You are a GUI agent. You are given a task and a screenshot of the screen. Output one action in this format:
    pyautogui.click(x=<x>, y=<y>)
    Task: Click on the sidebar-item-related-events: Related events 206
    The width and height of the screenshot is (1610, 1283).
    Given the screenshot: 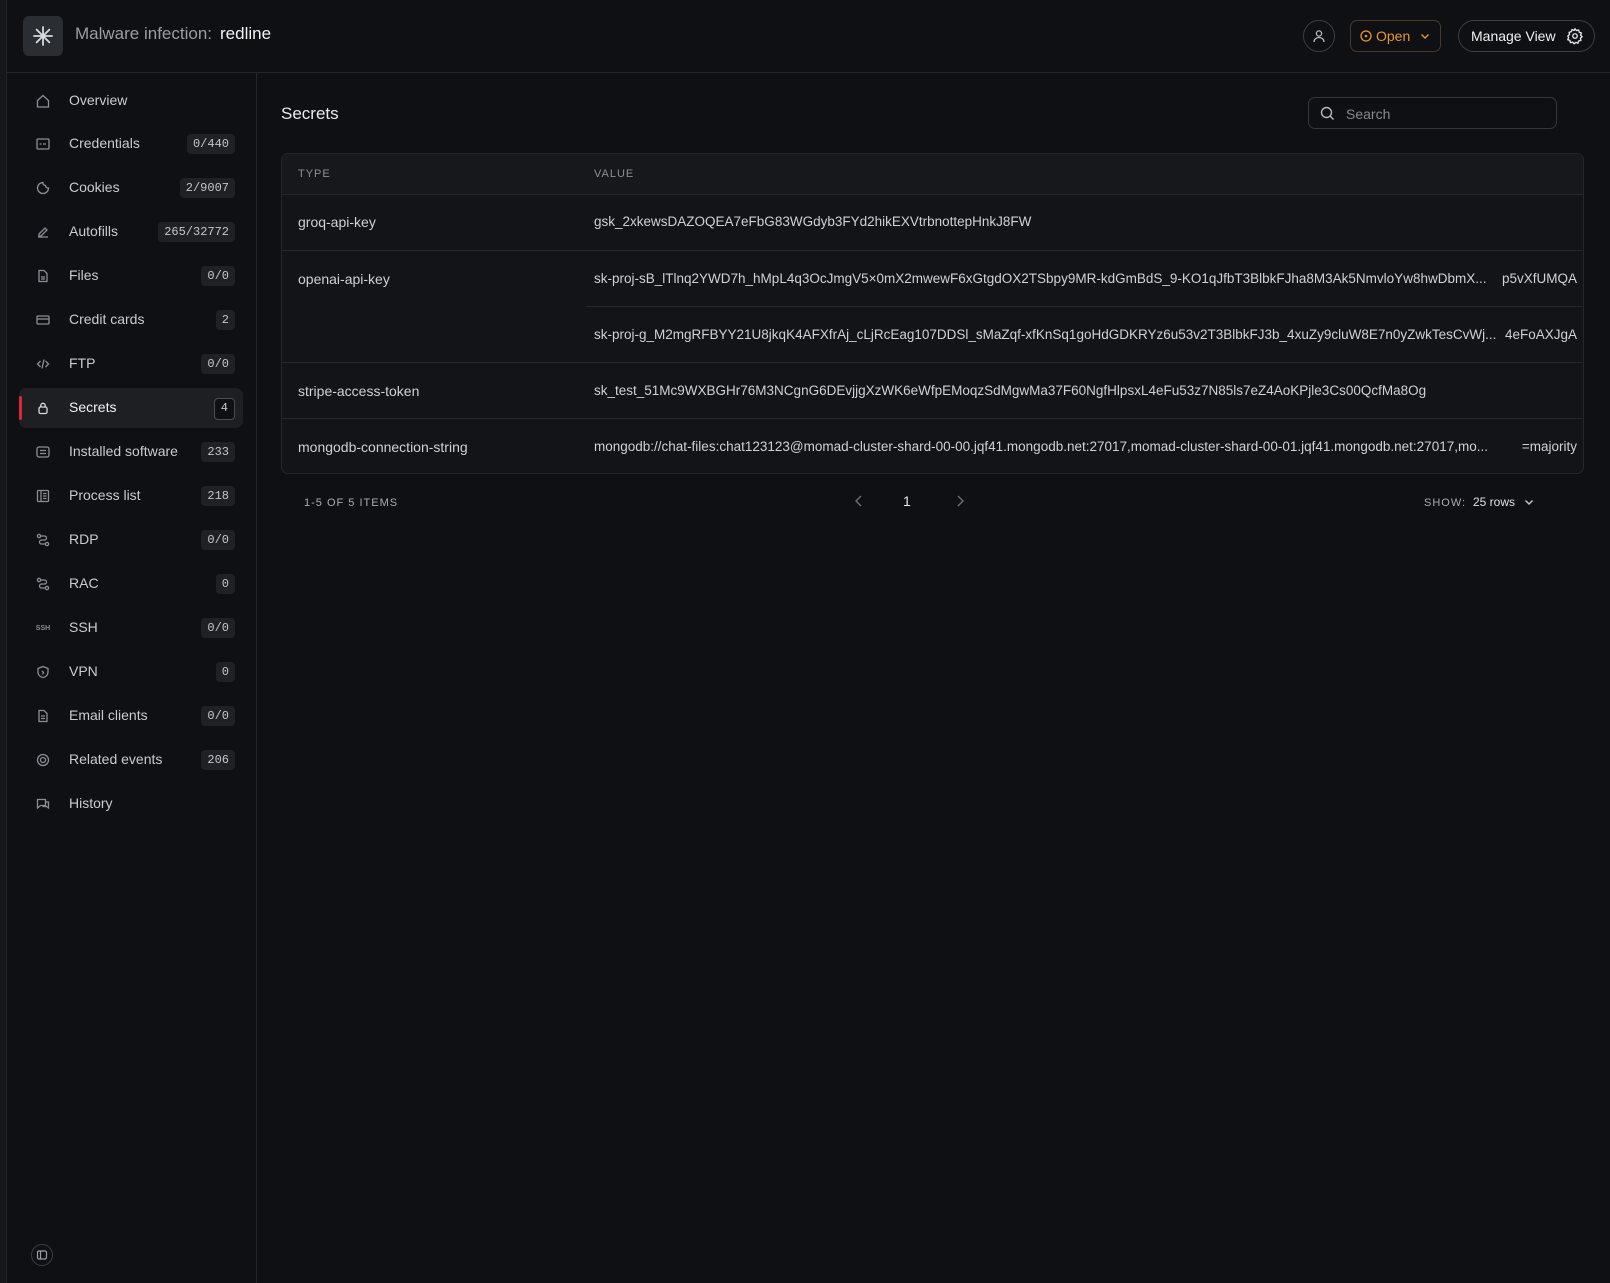 What is the action you would take?
    pyautogui.click(x=131, y=760)
    